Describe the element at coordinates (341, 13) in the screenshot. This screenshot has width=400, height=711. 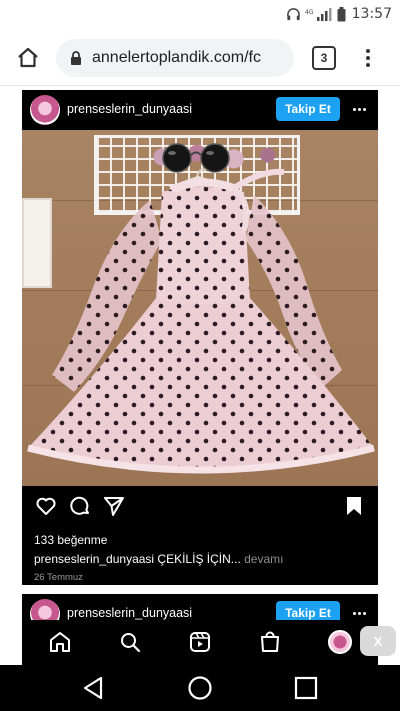
I see `battery-icon` at that location.